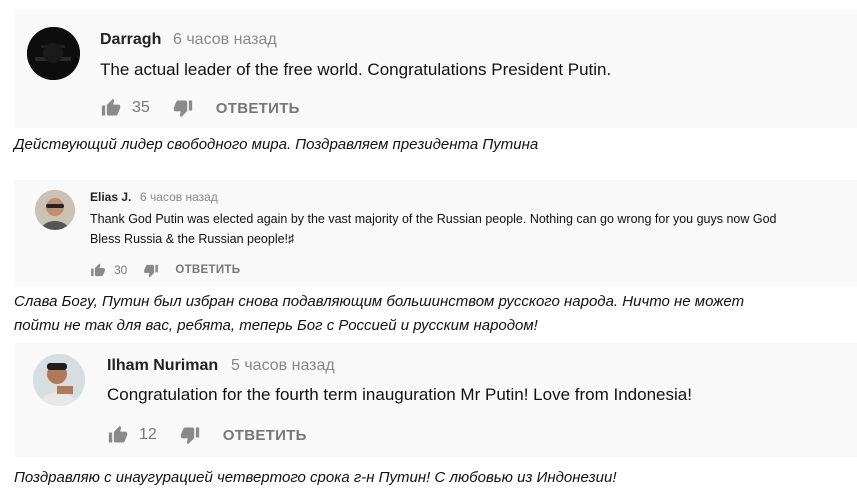  Describe the element at coordinates (207, 435) in the screenshot. I see `comment-actions: 12 ОТВЕТИТЬ` at that location.